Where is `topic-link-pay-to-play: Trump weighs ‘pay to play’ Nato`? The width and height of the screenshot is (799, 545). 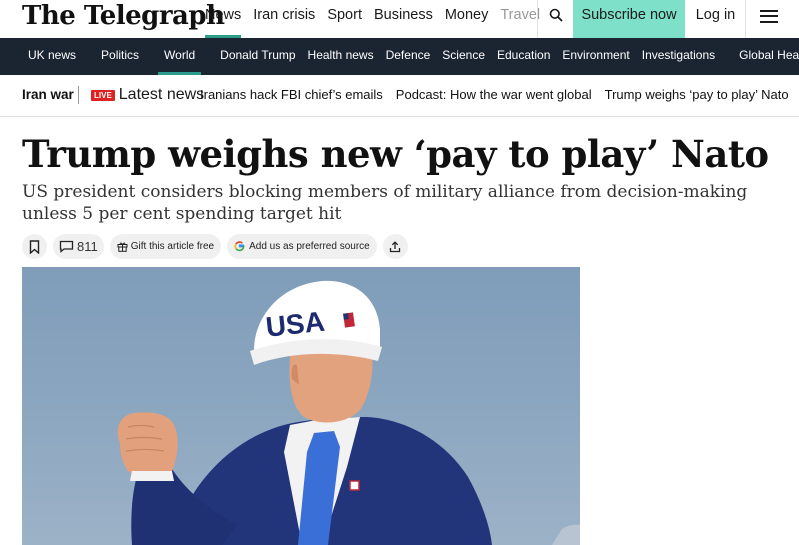
topic-link-pay-to-play: Trump weighs ‘pay to play’ Nato is located at coordinates (697, 95).